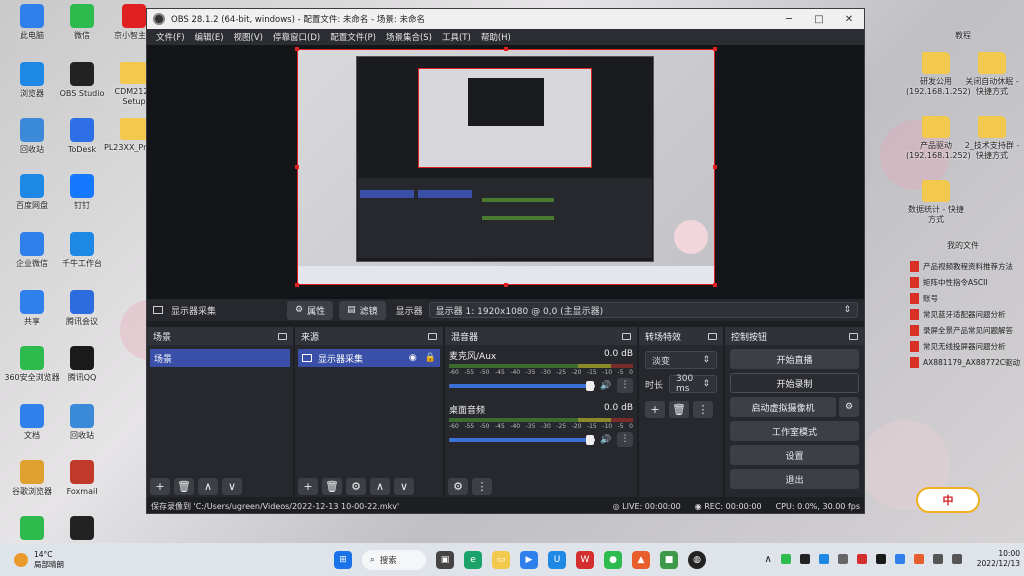  Describe the element at coordinates (948, 500) in the screenshot. I see `ime-badge: 中` at that location.